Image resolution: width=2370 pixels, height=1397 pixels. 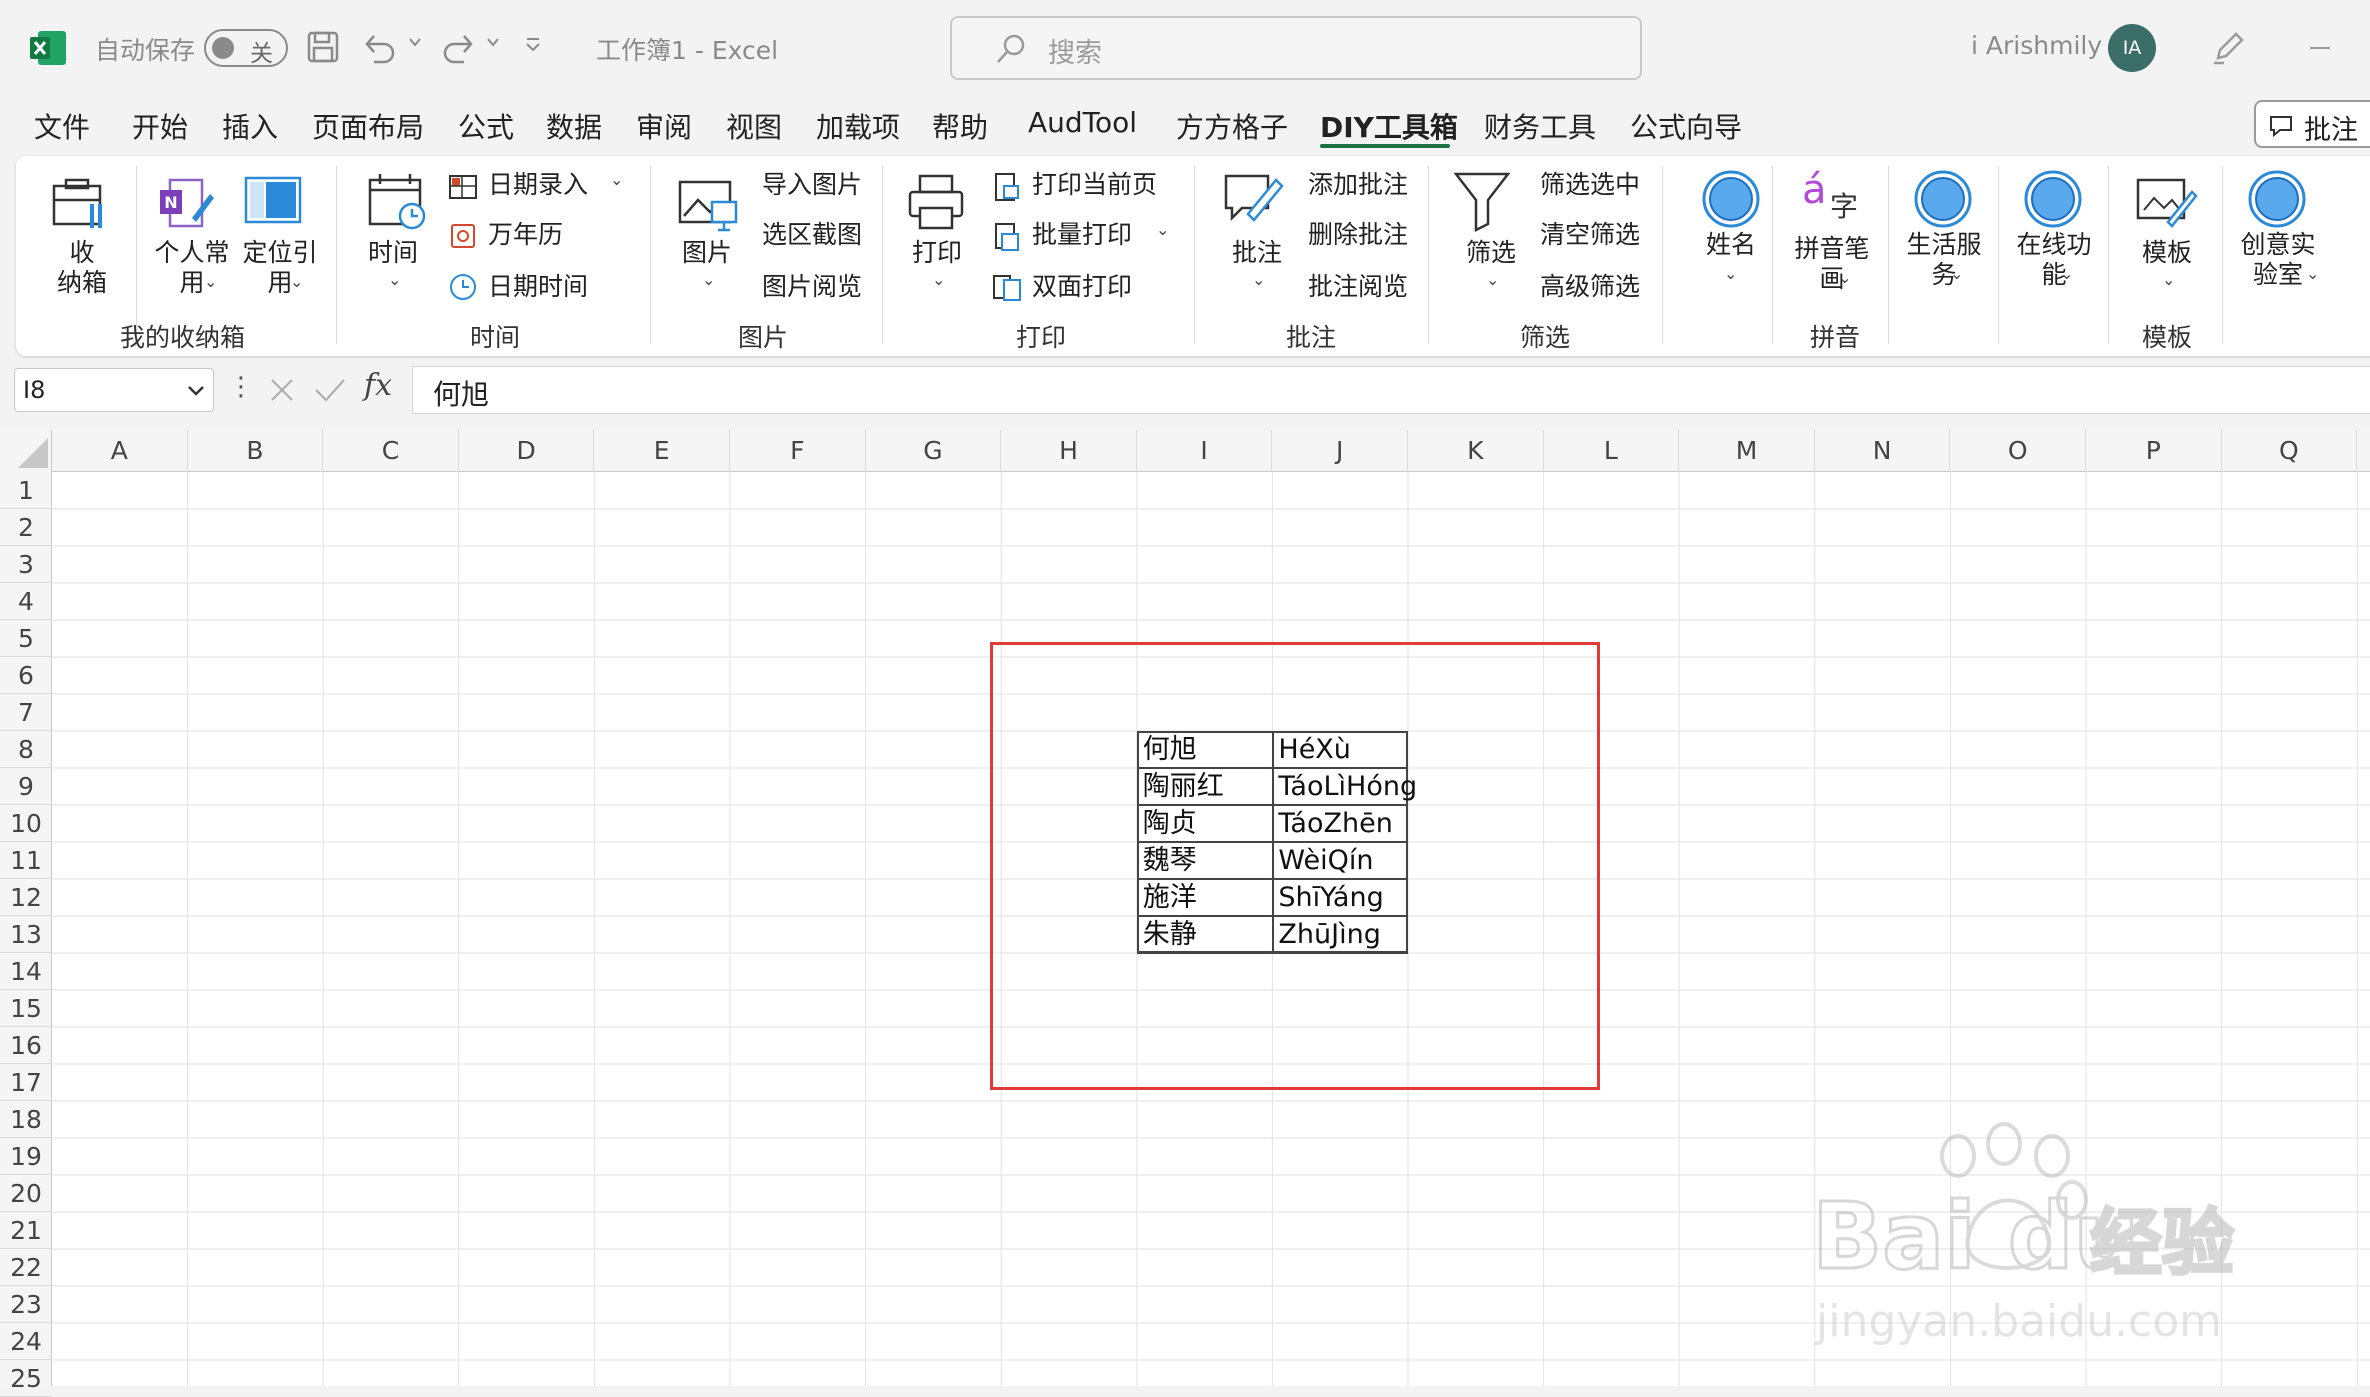 I want to click on picture-viewer-item: 图片阅览, so click(x=812, y=287).